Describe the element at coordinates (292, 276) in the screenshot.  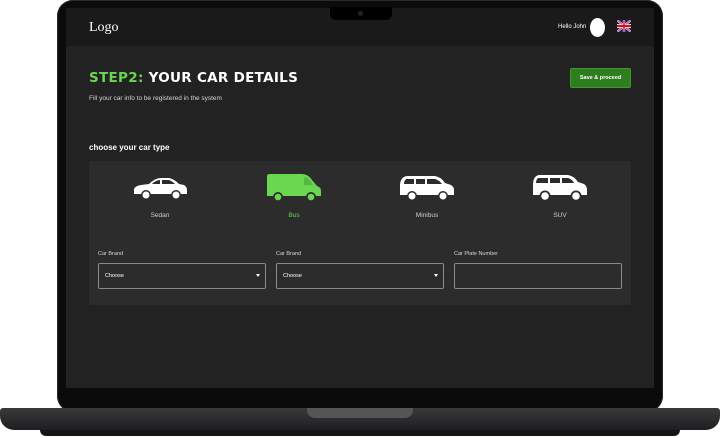
I see `car-brand-value-2: Choose` at that location.